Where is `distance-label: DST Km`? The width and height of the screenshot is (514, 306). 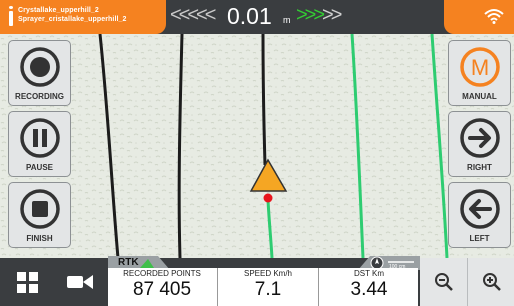
distance-label: DST Km is located at coordinates (369, 273).